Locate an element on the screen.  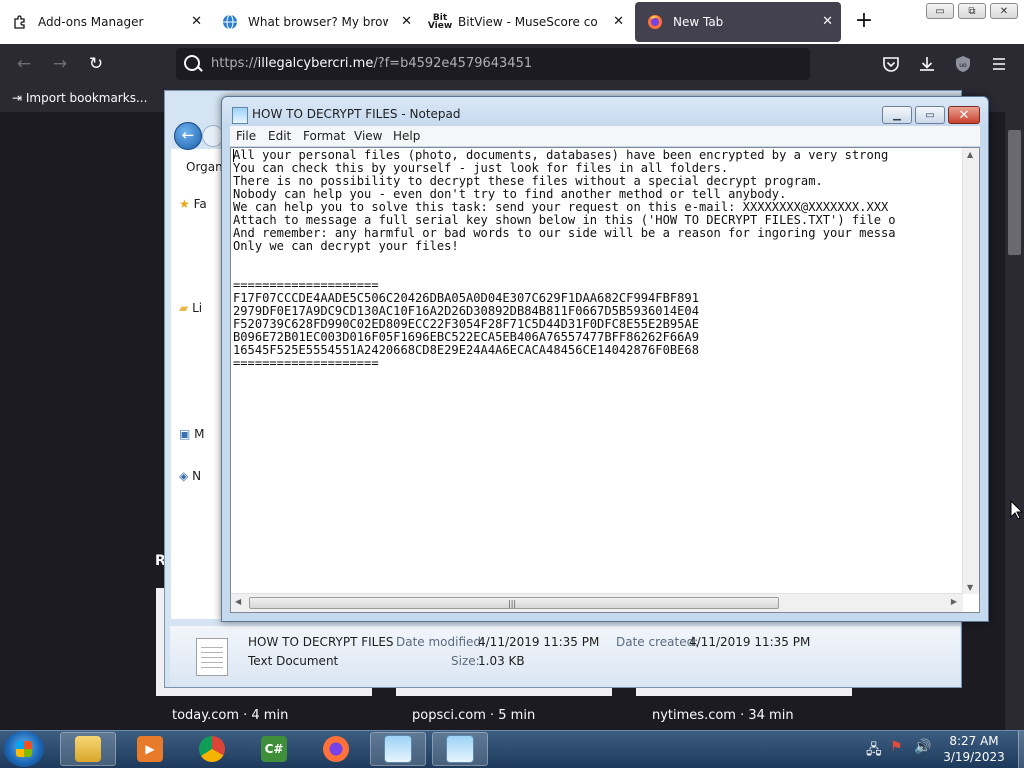
network-icon: ◈ is located at coordinates (184, 476).